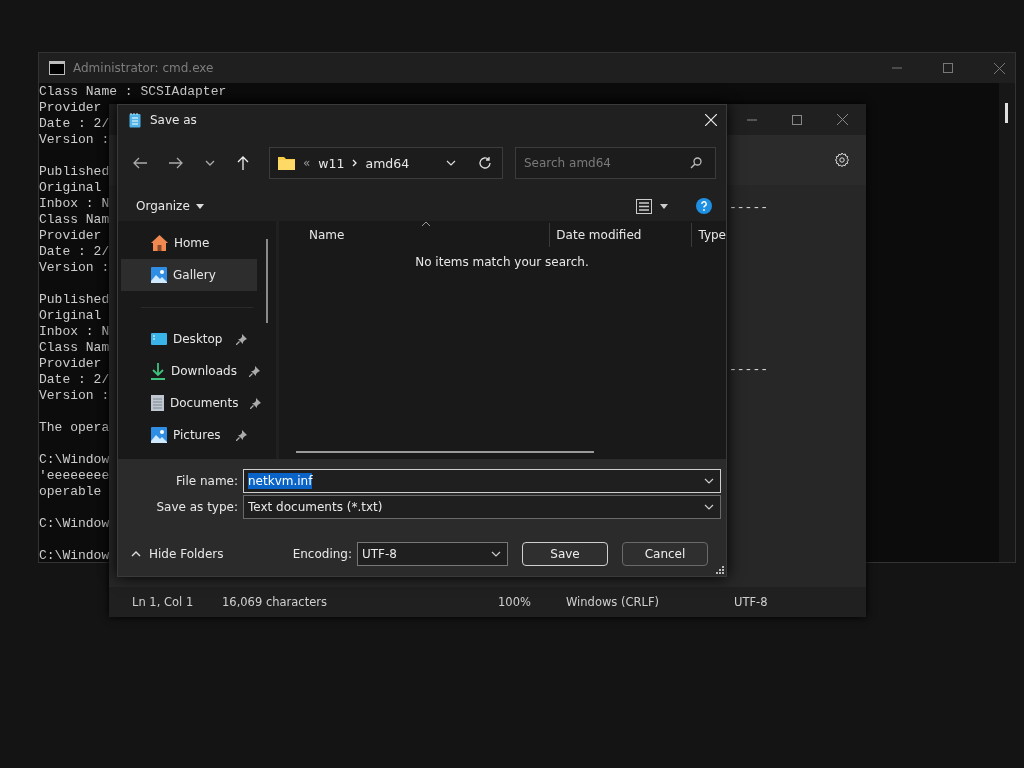  I want to click on help-icon, so click(704, 206).